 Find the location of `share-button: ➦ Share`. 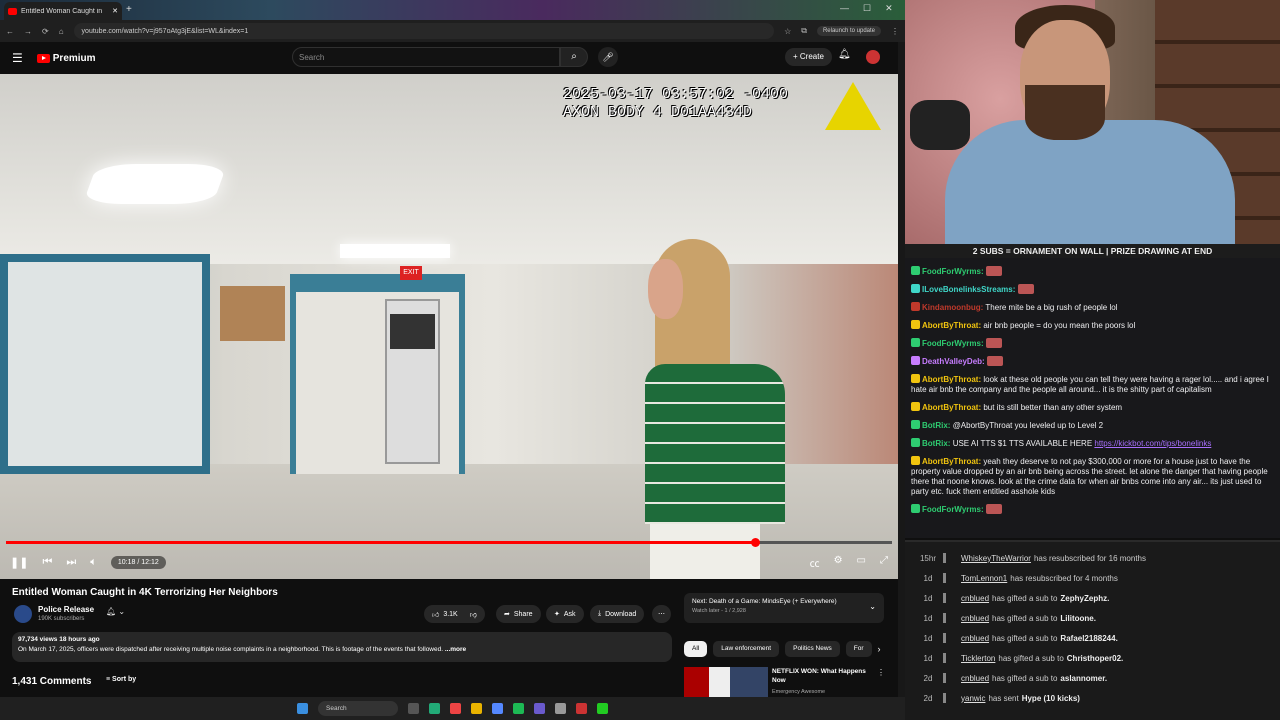

share-button: ➦ Share is located at coordinates (518, 614).